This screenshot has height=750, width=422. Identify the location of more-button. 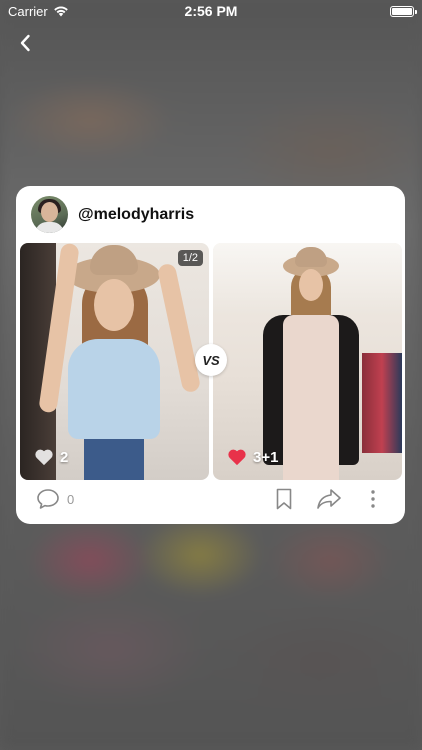
(373, 501).